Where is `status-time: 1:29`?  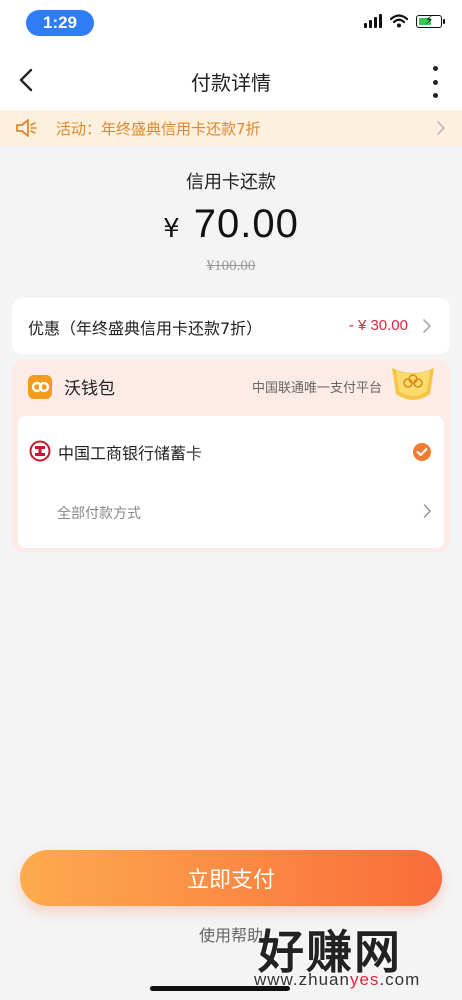 status-time: 1:29 is located at coordinates (60, 23).